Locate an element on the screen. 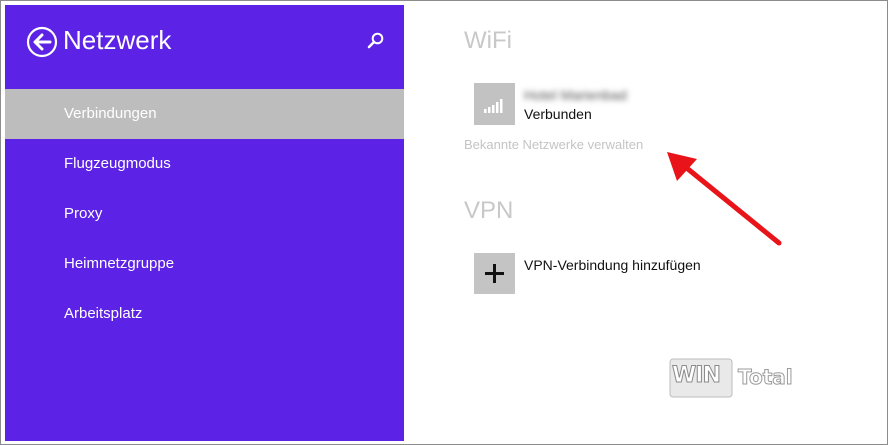 The height and width of the screenshot is (445, 888). wintotal-watermark-logo: WIN Total is located at coordinates (735, 378).